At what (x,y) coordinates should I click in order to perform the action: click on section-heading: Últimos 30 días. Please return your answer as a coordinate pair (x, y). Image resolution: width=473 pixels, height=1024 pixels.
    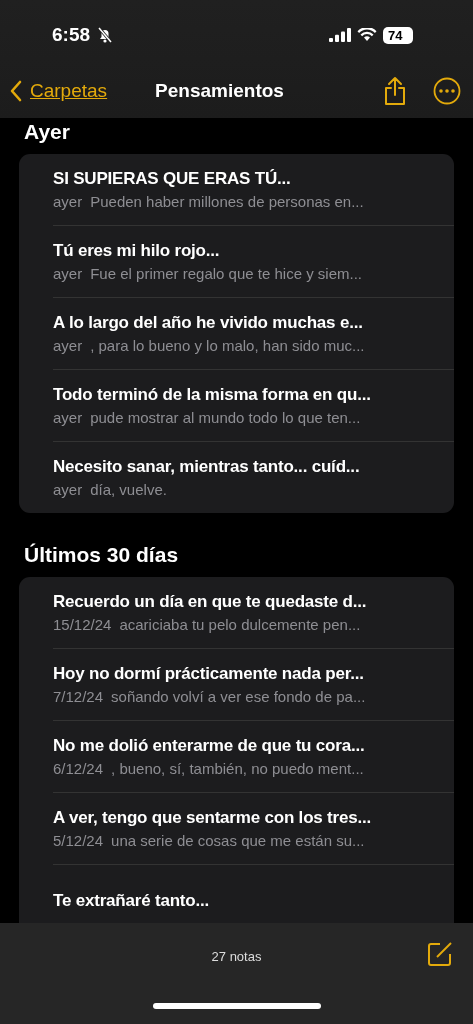
    Looking at the image, I should click on (101, 555).